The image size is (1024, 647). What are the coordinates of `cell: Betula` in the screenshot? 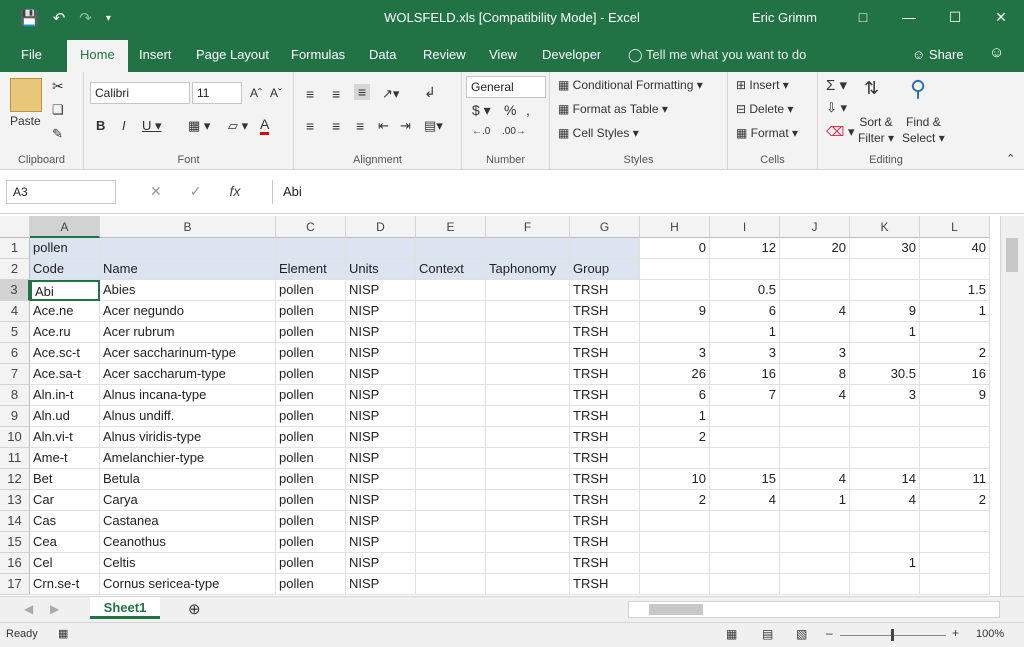 It's located at (188, 479).